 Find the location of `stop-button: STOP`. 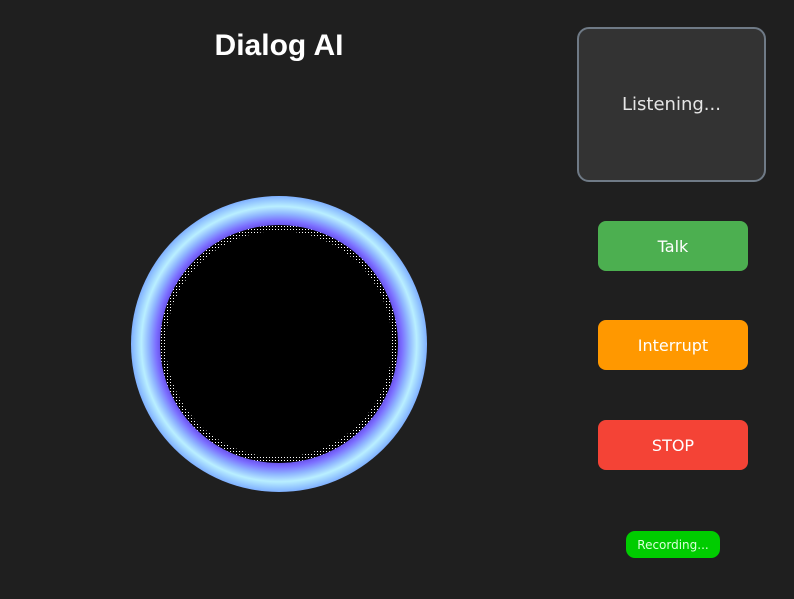

stop-button: STOP is located at coordinates (673, 445).